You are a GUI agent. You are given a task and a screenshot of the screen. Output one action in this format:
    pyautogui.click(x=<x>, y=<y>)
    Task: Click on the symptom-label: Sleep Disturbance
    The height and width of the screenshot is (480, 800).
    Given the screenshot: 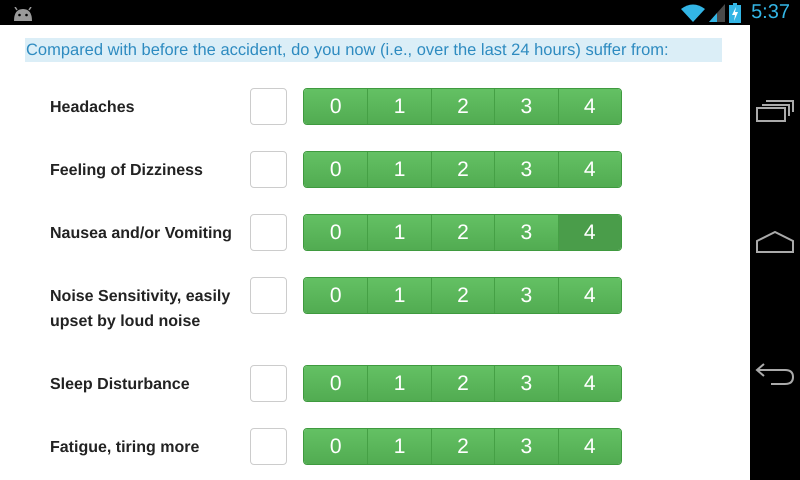 What is the action you would take?
    pyautogui.click(x=120, y=385)
    